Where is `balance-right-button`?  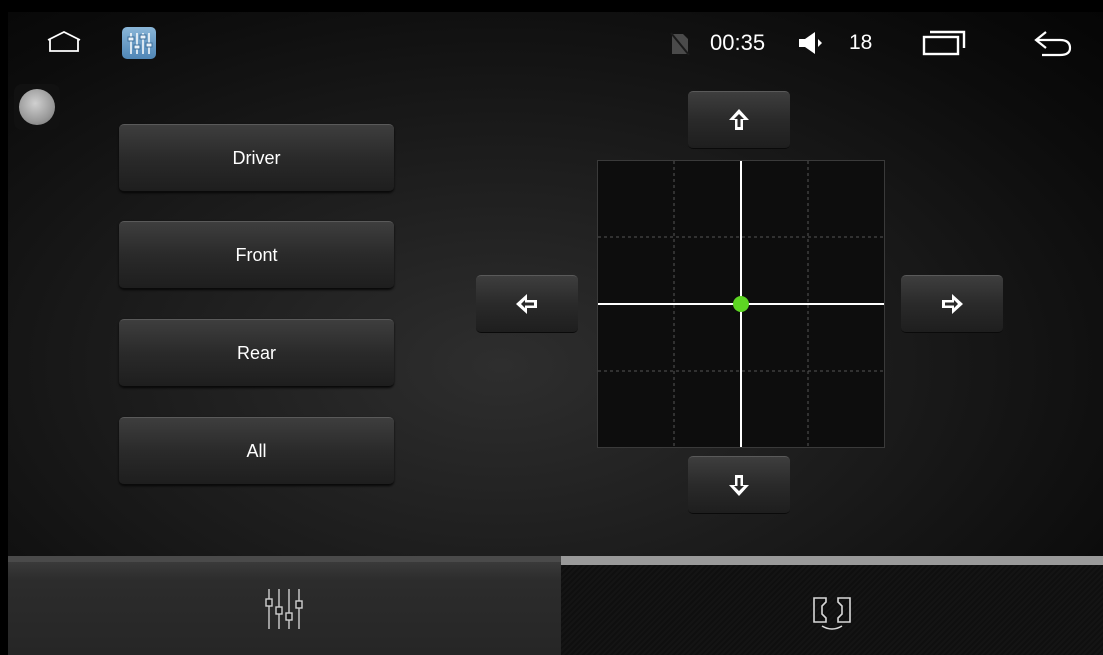 balance-right-button is located at coordinates (952, 304).